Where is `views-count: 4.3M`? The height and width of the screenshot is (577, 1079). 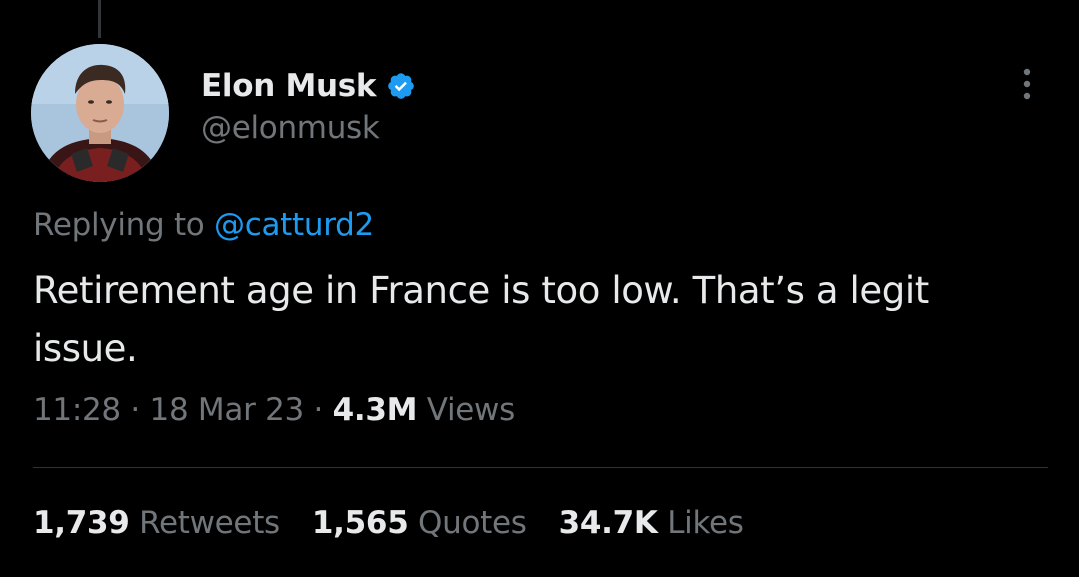 views-count: 4.3M is located at coordinates (375, 410).